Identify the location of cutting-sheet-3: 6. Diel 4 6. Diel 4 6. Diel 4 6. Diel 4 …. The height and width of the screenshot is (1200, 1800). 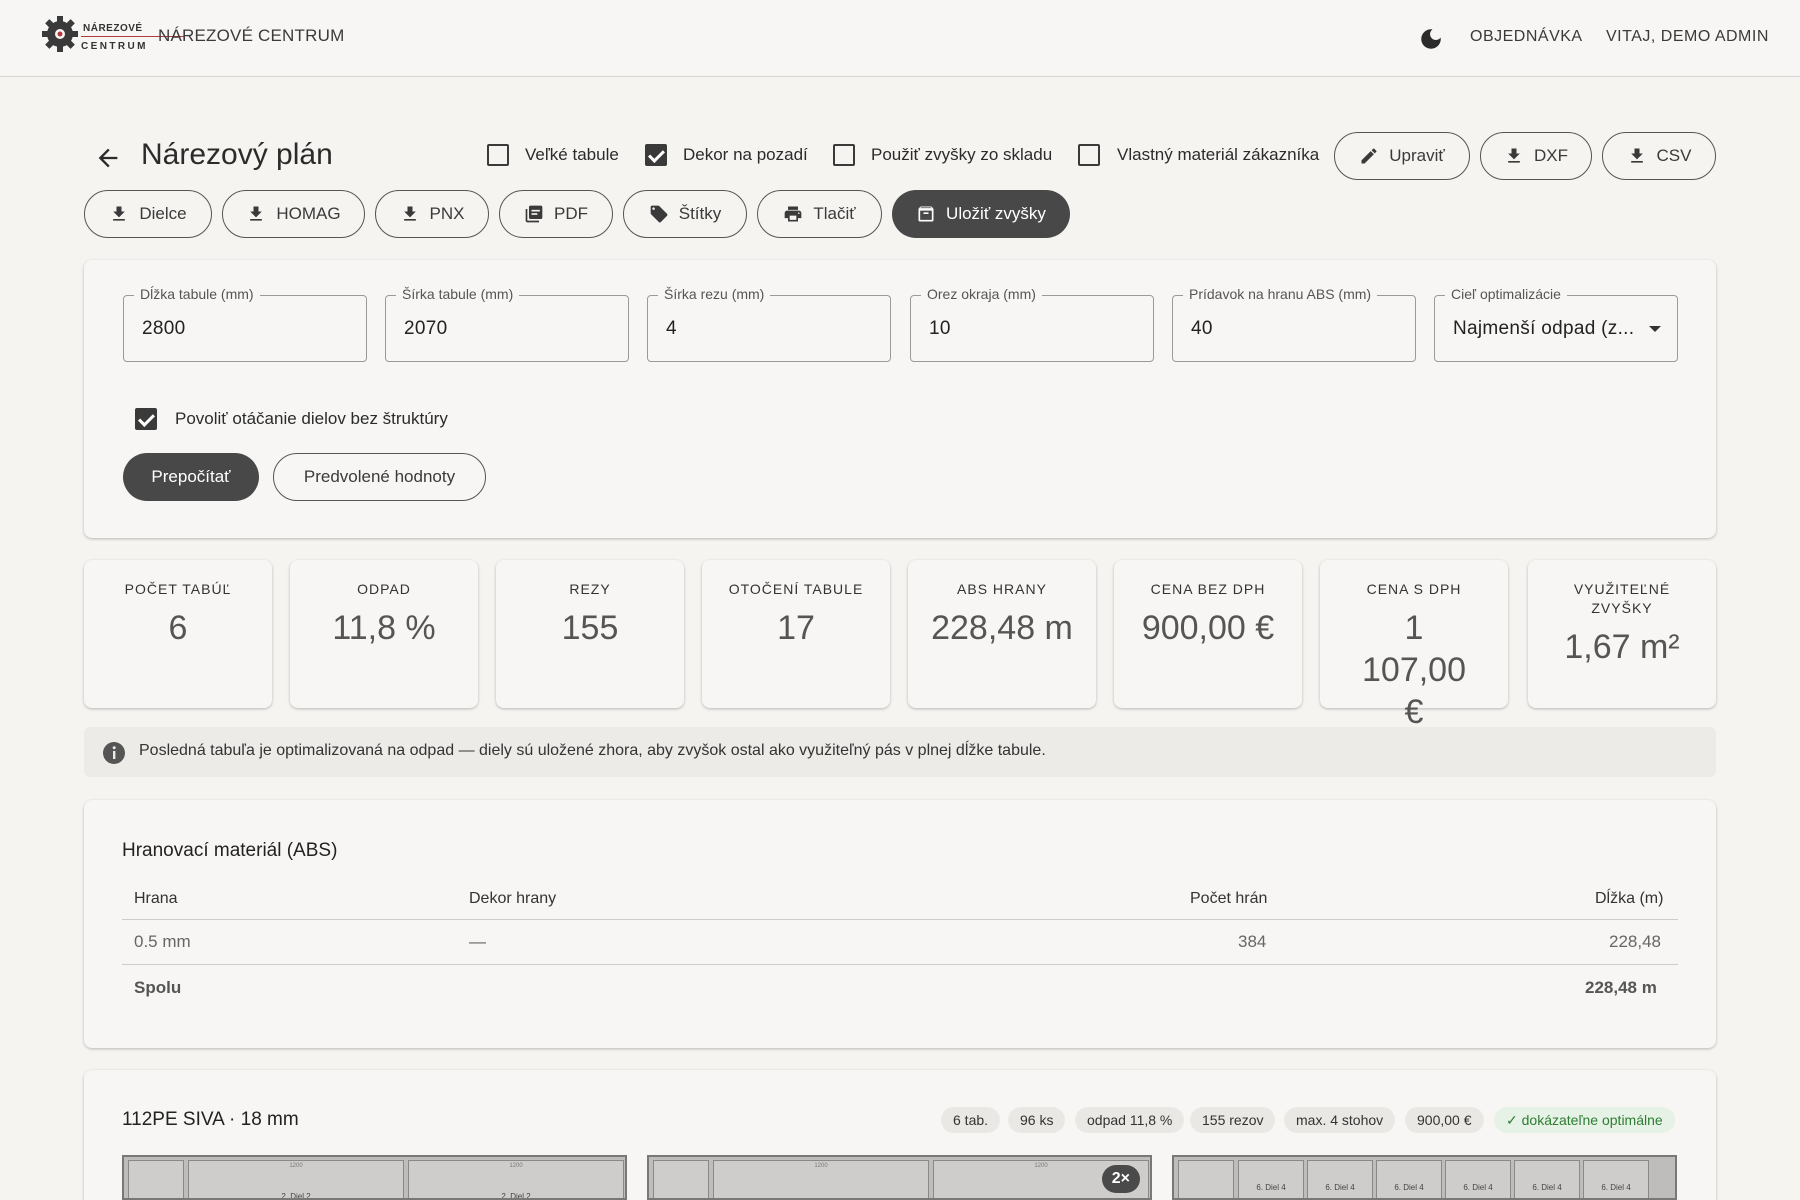
(1424, 1177).